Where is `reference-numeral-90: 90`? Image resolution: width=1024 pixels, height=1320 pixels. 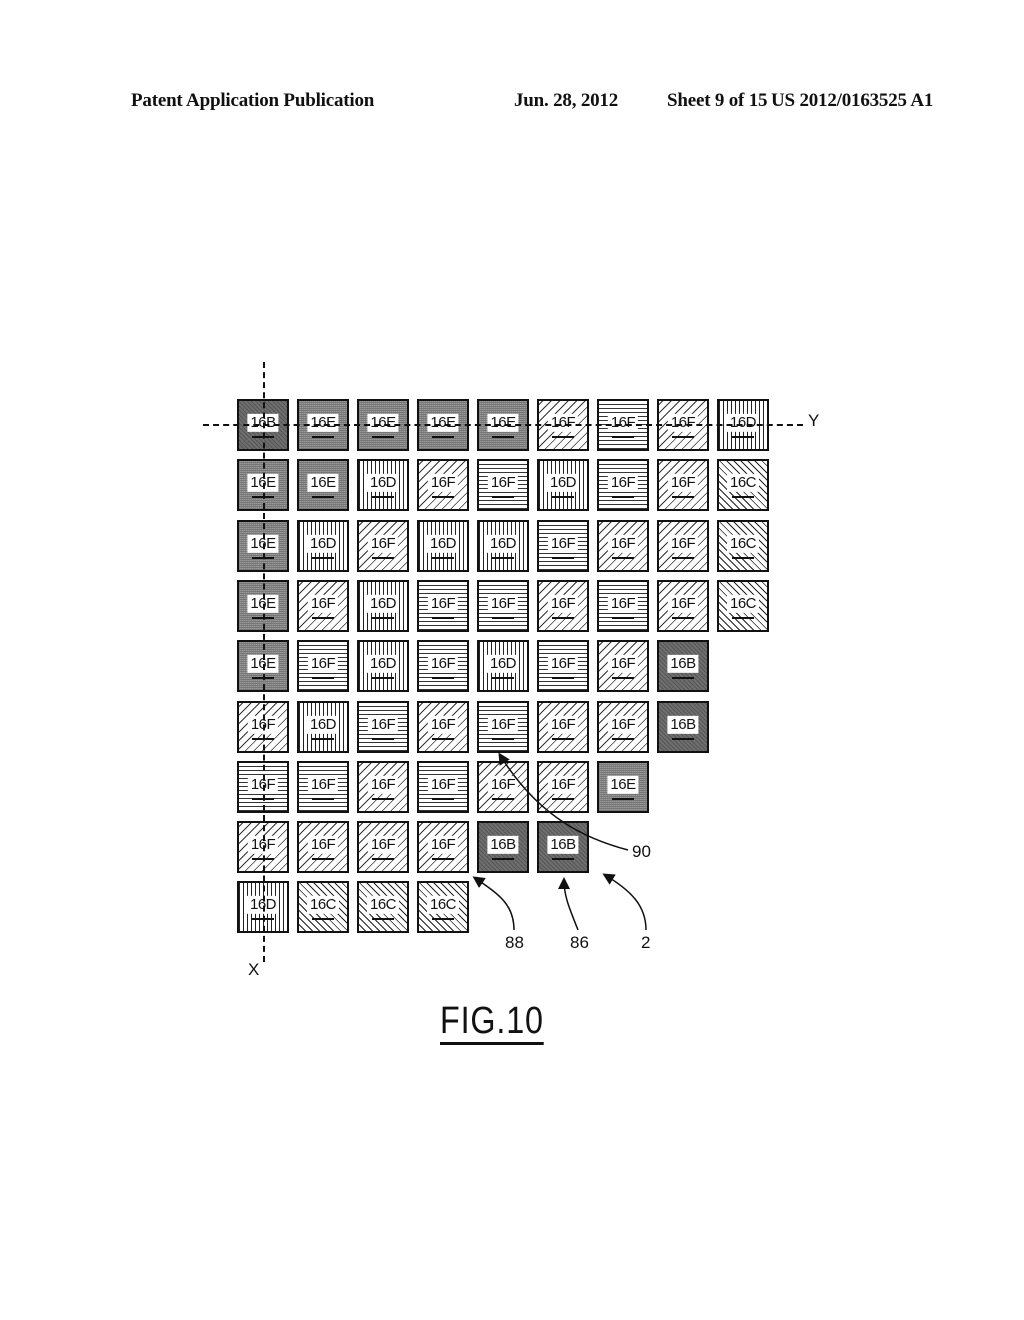 reference-numeral-90: 90 is located at coordinates (641, 851).